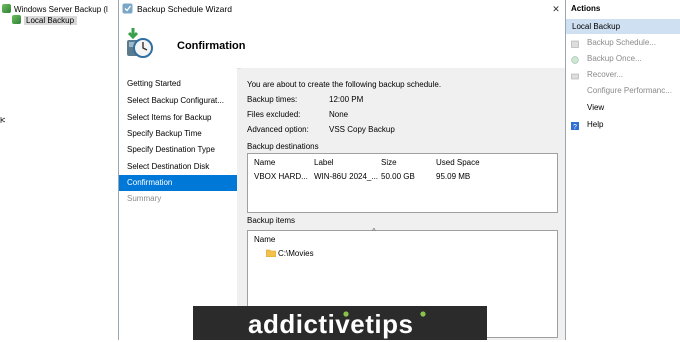  Describe the element at coordinates (296, 253) in the screenshot. I see `backup-item-path: C:\Movies` at that location.